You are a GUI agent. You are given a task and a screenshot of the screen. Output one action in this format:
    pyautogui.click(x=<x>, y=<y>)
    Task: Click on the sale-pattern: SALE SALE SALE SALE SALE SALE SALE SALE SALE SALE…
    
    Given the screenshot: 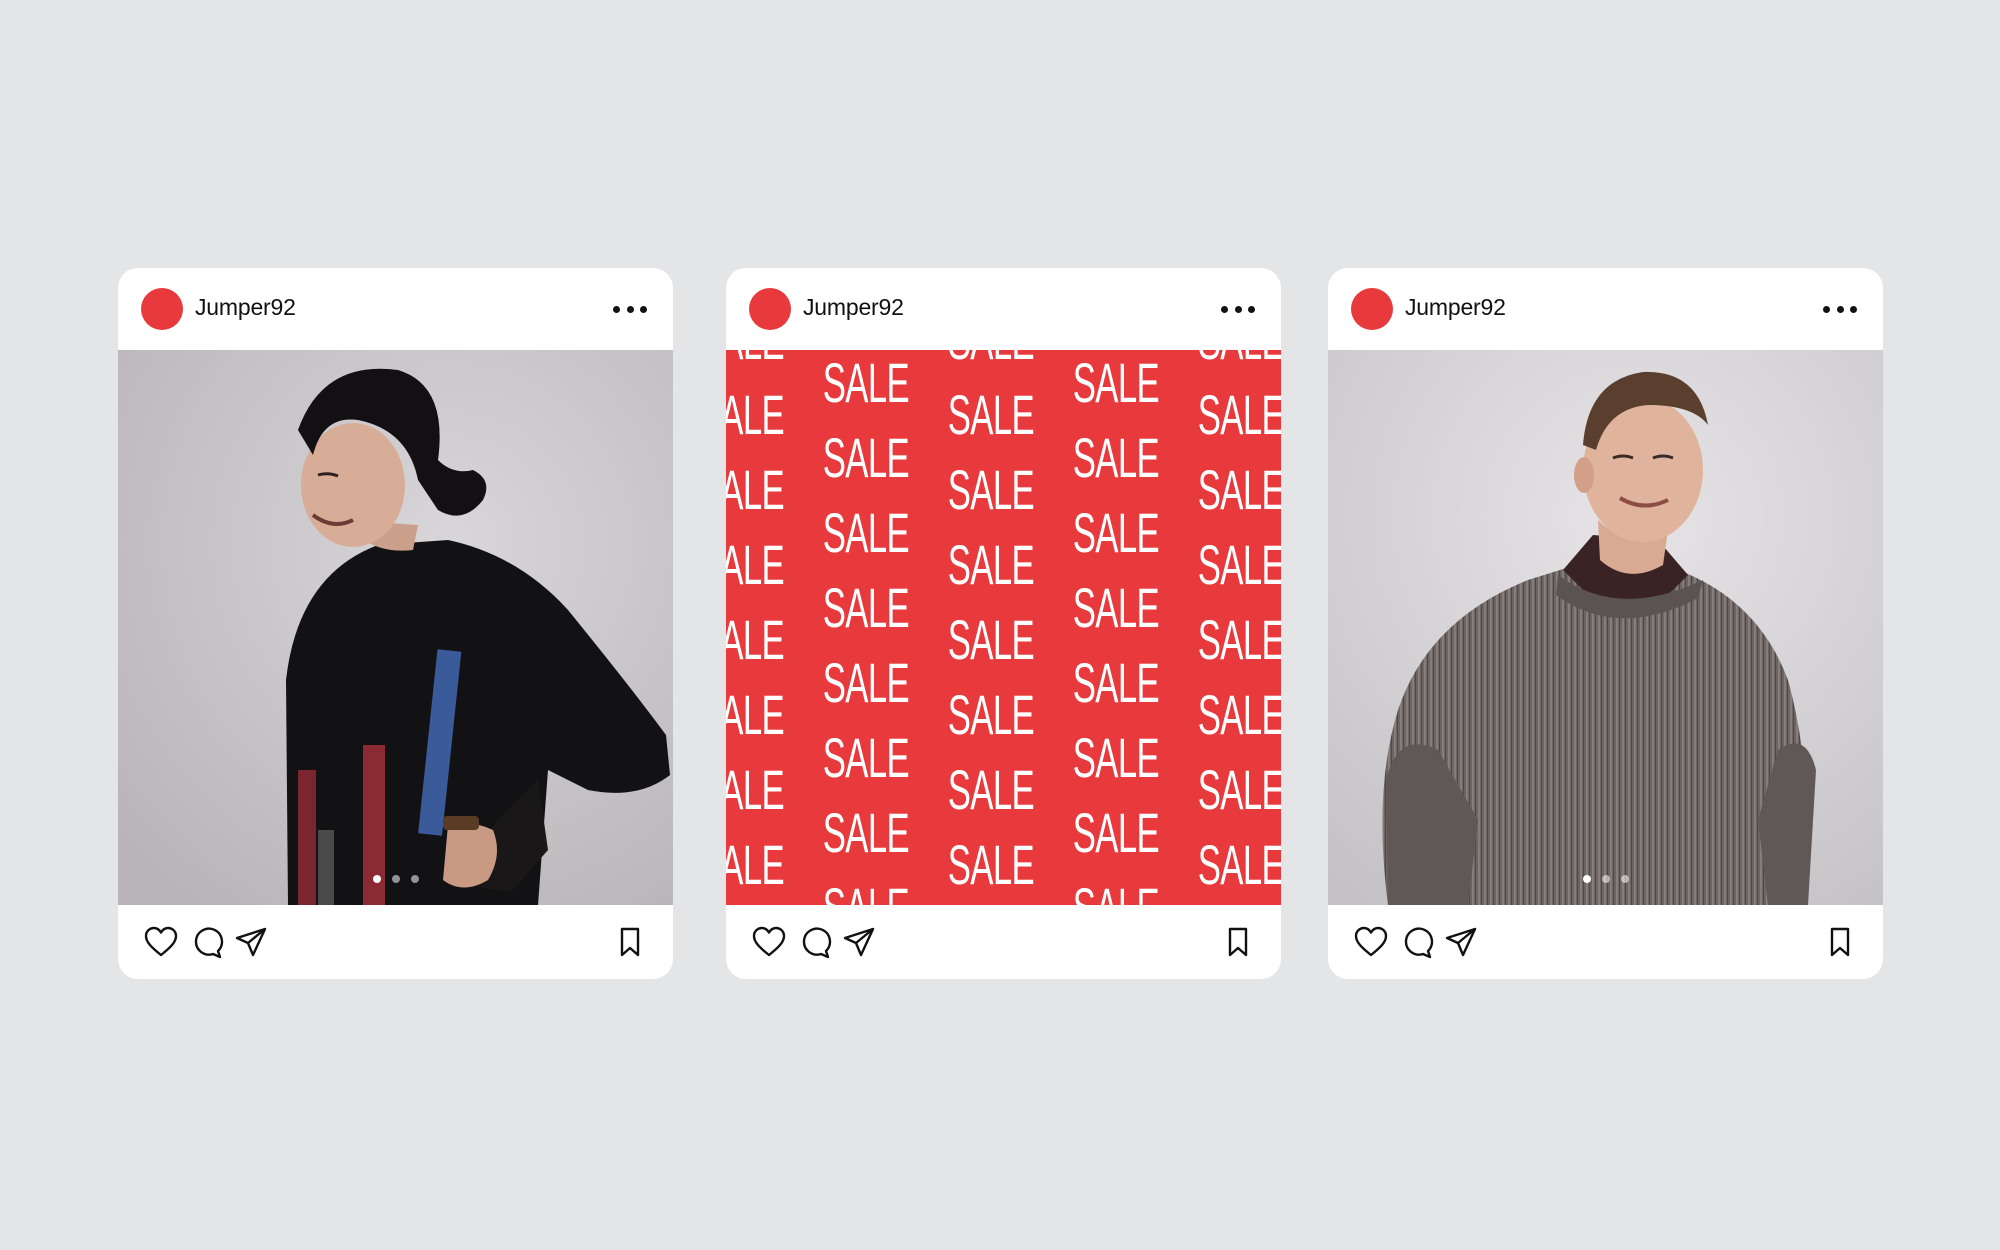 What is the action you would take?
    pyautogui.click(x=1003, y=627)
    